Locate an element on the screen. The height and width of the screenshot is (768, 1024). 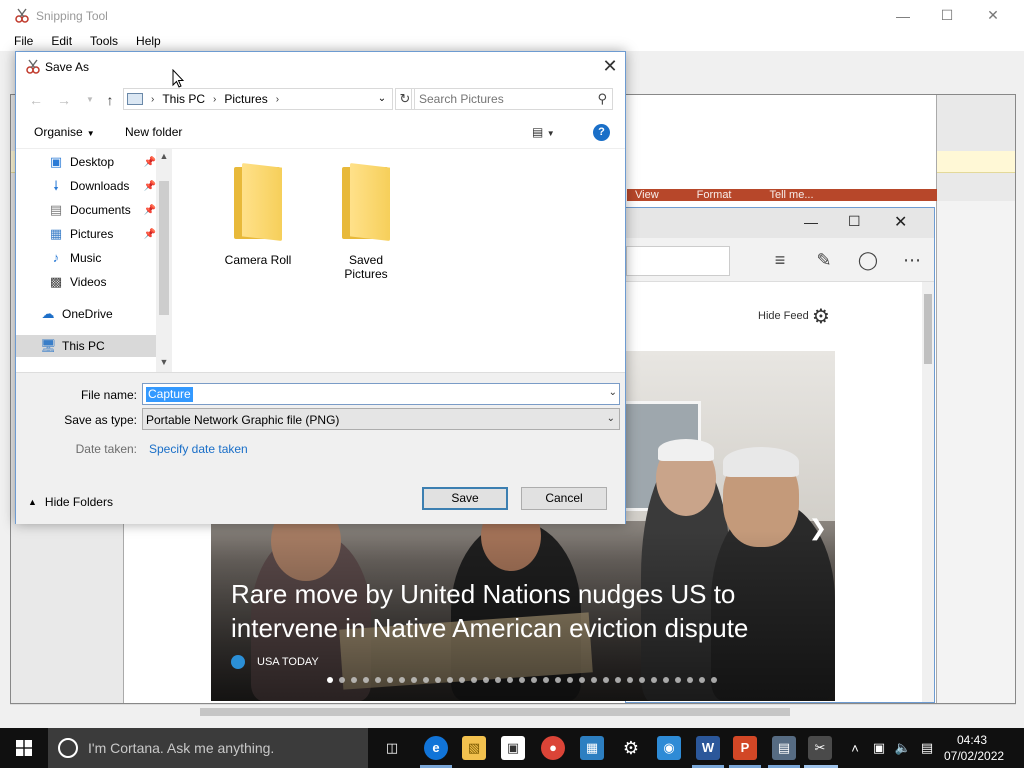
minimize-button: — is located at coordinates (903, 15).